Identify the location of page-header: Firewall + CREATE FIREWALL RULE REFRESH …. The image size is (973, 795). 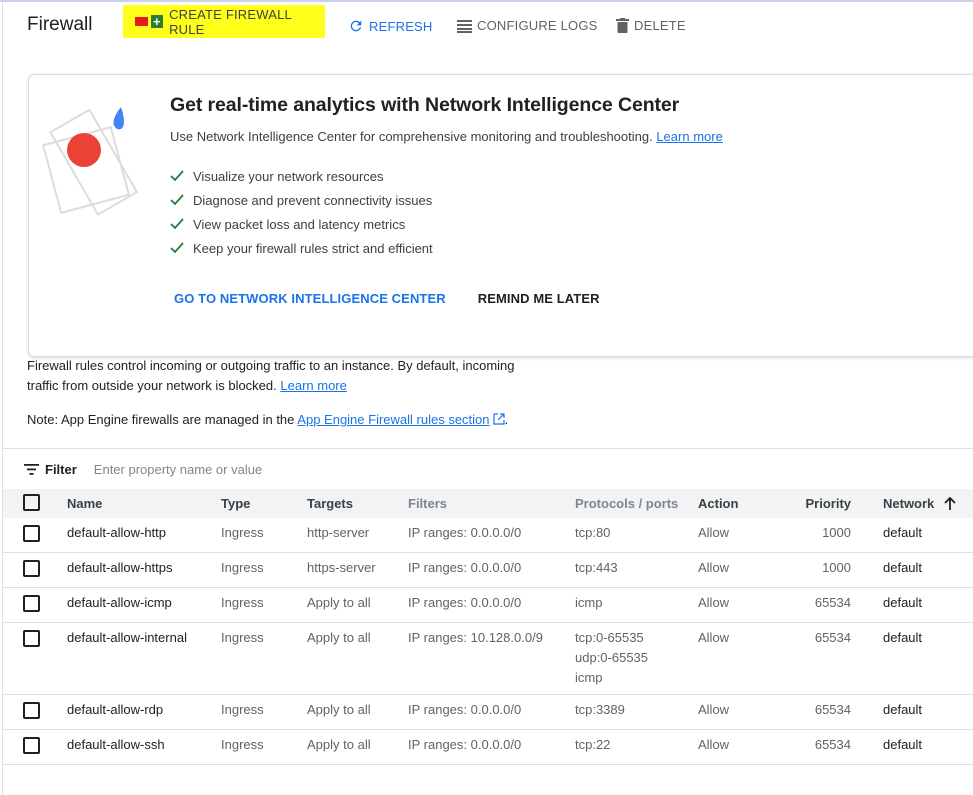
(486, 25).